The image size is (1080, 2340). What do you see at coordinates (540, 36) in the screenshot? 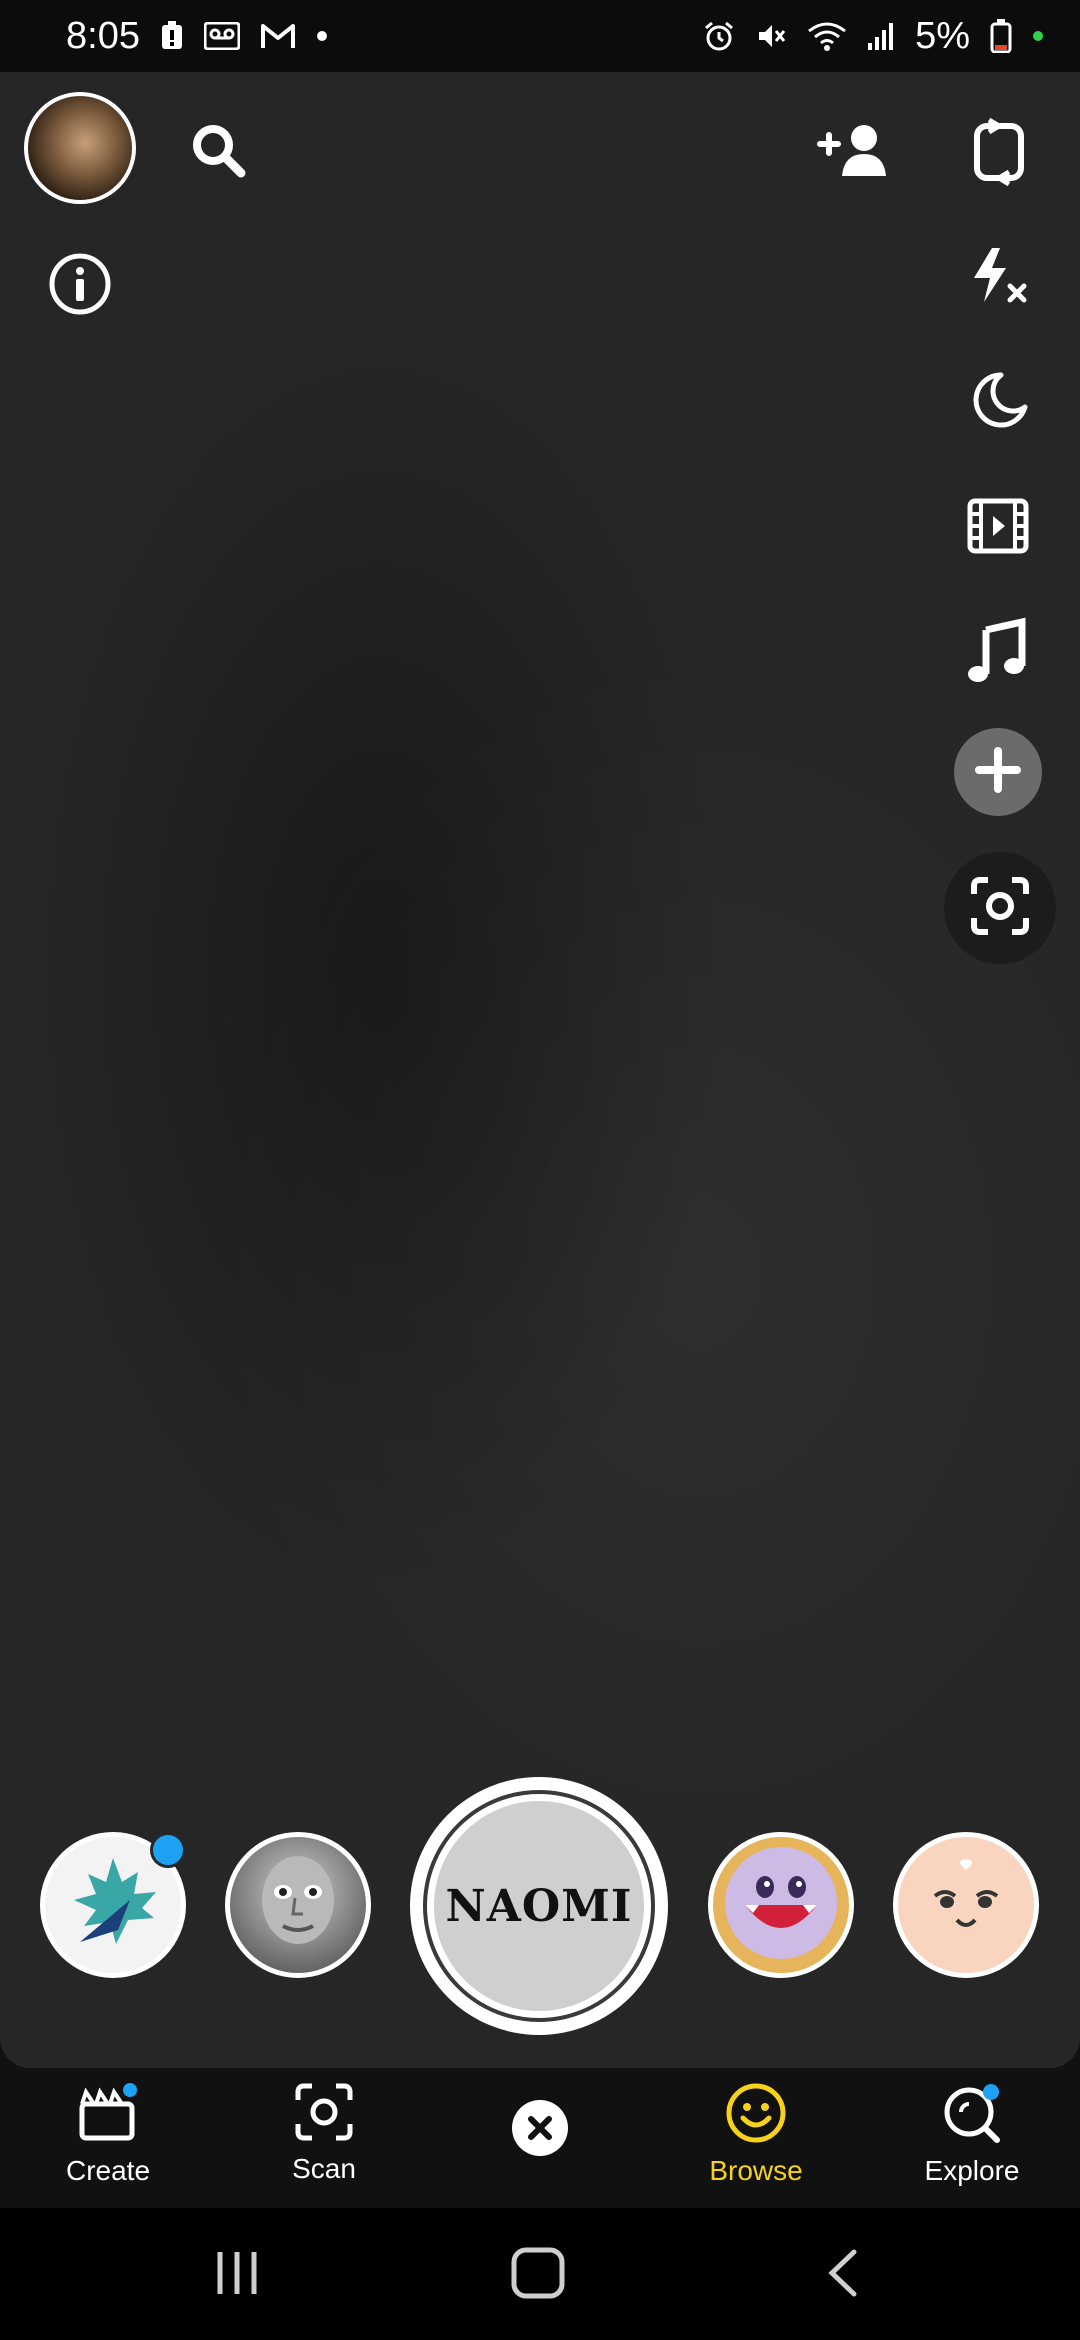
I see `status-bar: 8:05 5%` at bounding box center [540, 36].